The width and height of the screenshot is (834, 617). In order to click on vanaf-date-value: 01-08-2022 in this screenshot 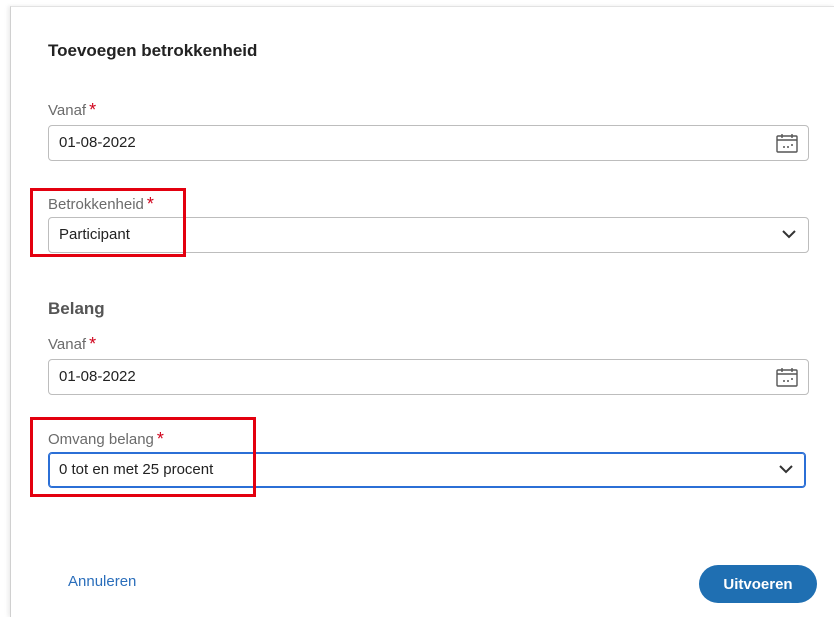, I will do `click(97, 142)`.